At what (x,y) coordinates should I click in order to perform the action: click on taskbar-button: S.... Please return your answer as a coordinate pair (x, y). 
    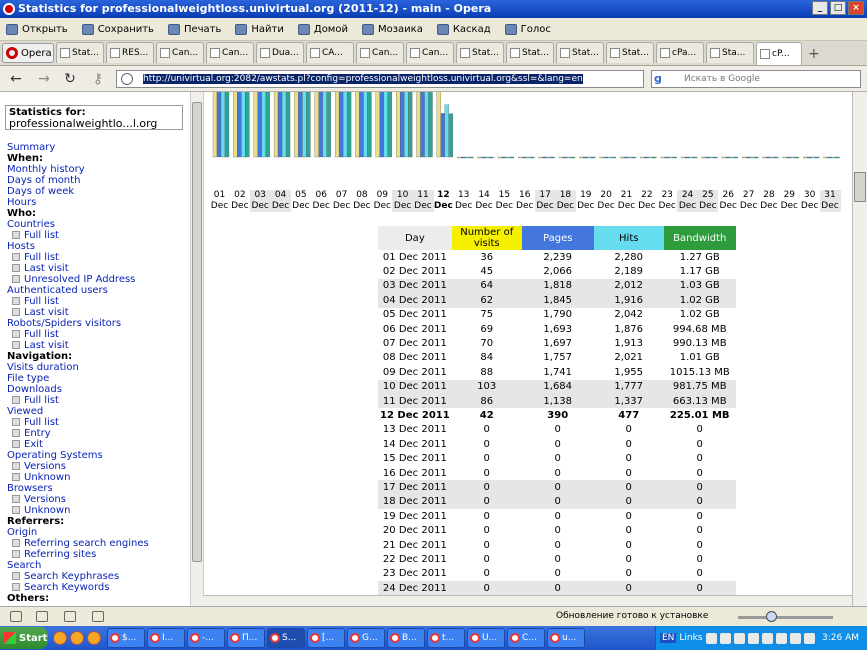
    Looking at the image, I should click on (286, 638).